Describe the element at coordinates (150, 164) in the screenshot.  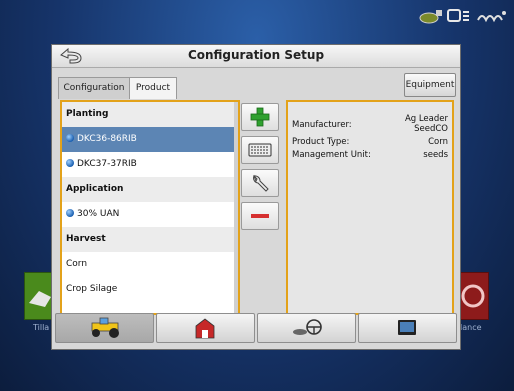
I see `list-item: DKC37-37RIB` at that location.